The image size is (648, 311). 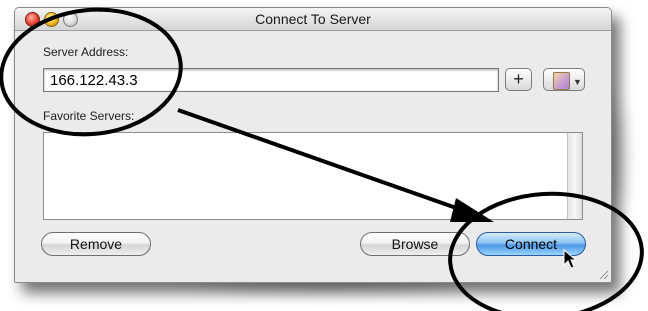 I want to click on title-bar: Connect To Server, so click(x=313, y=19).